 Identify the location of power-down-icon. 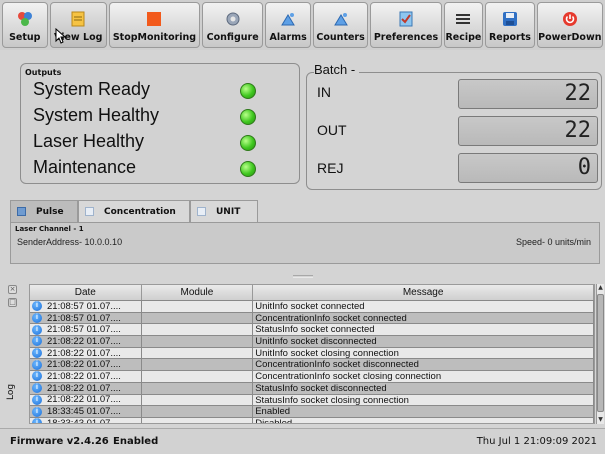
(570, 19).